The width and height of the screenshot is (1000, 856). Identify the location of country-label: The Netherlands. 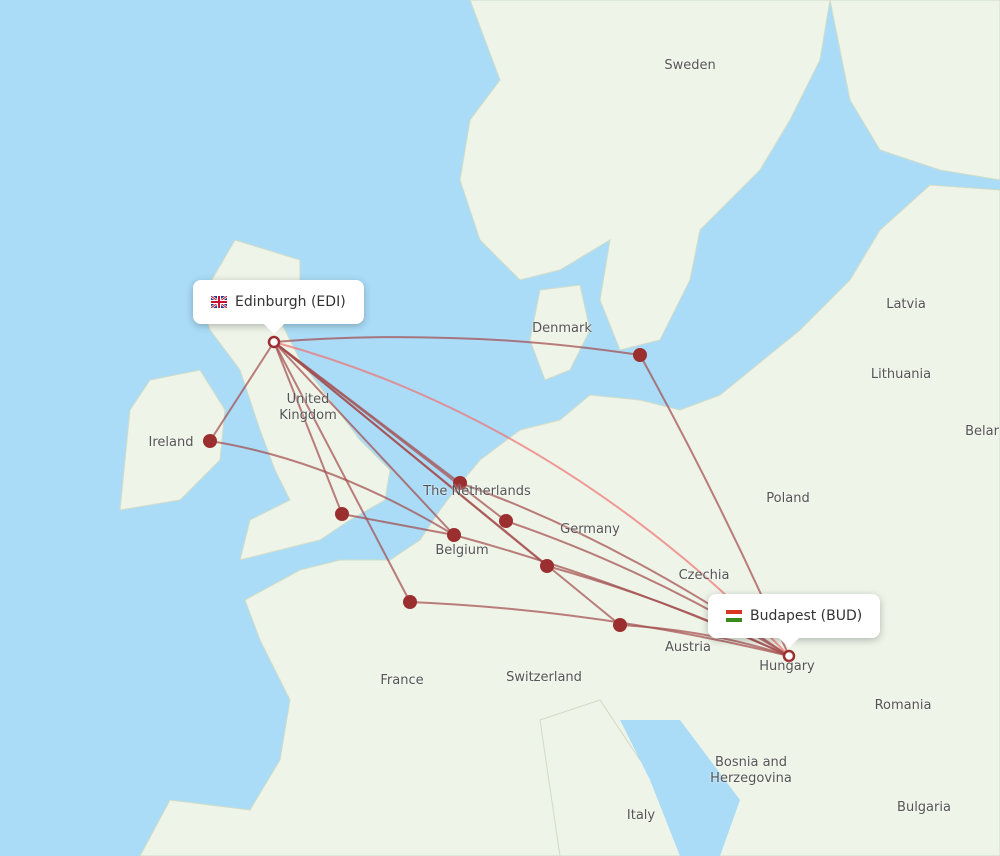
(477, 491).